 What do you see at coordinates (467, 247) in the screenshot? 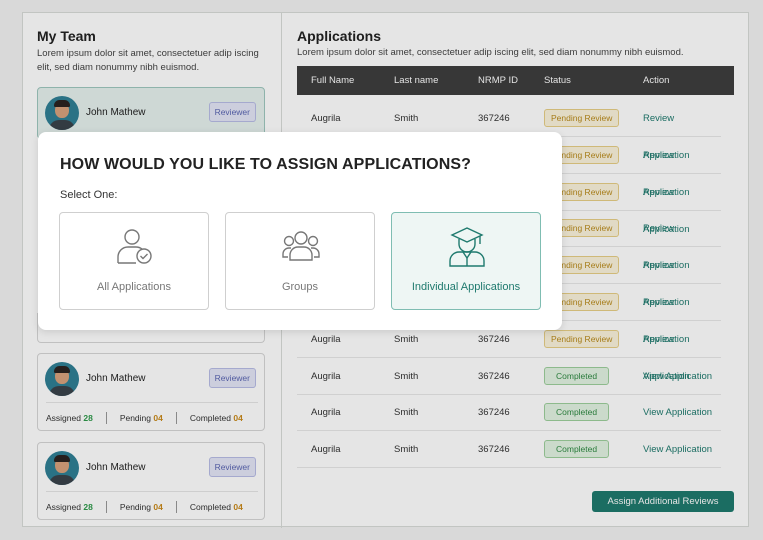
I see `graduate-icon` at bounding box center [467, 247].